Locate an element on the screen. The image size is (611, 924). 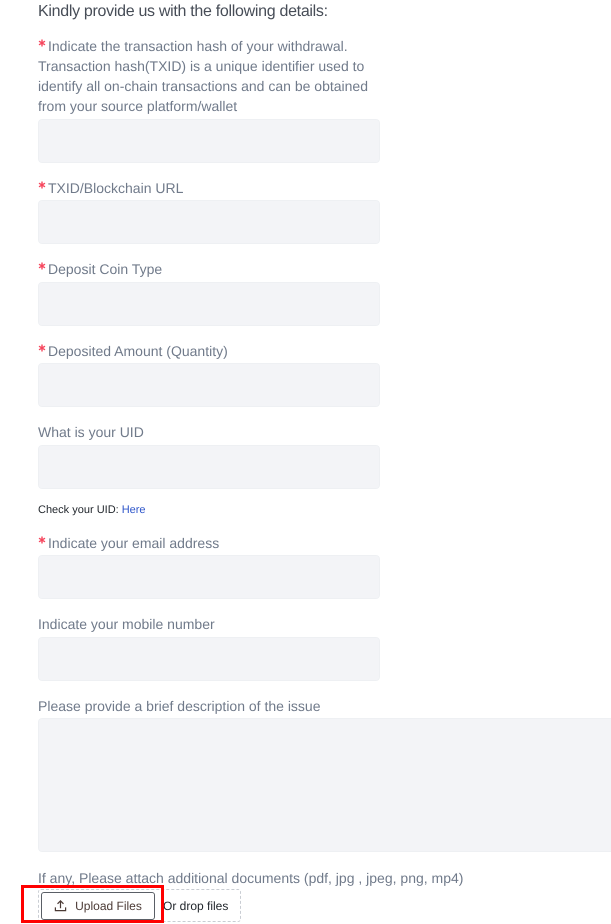
field-label: Indicate your mobile number is located at coordinates (126, 624).